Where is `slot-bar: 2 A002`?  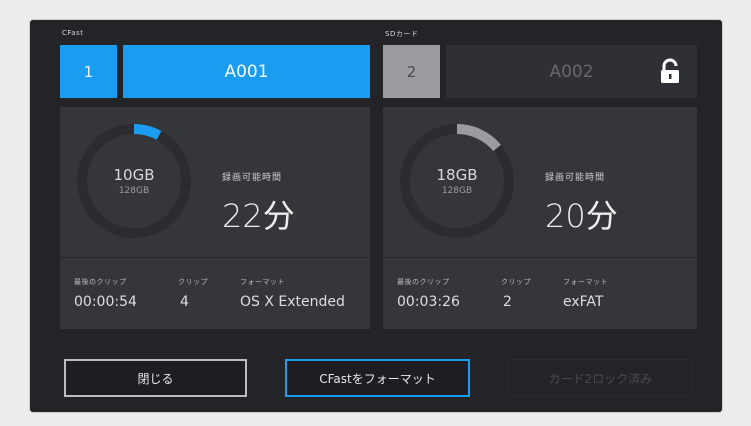 slot-bar: 2 A002 is located at coordinates (540, 71).